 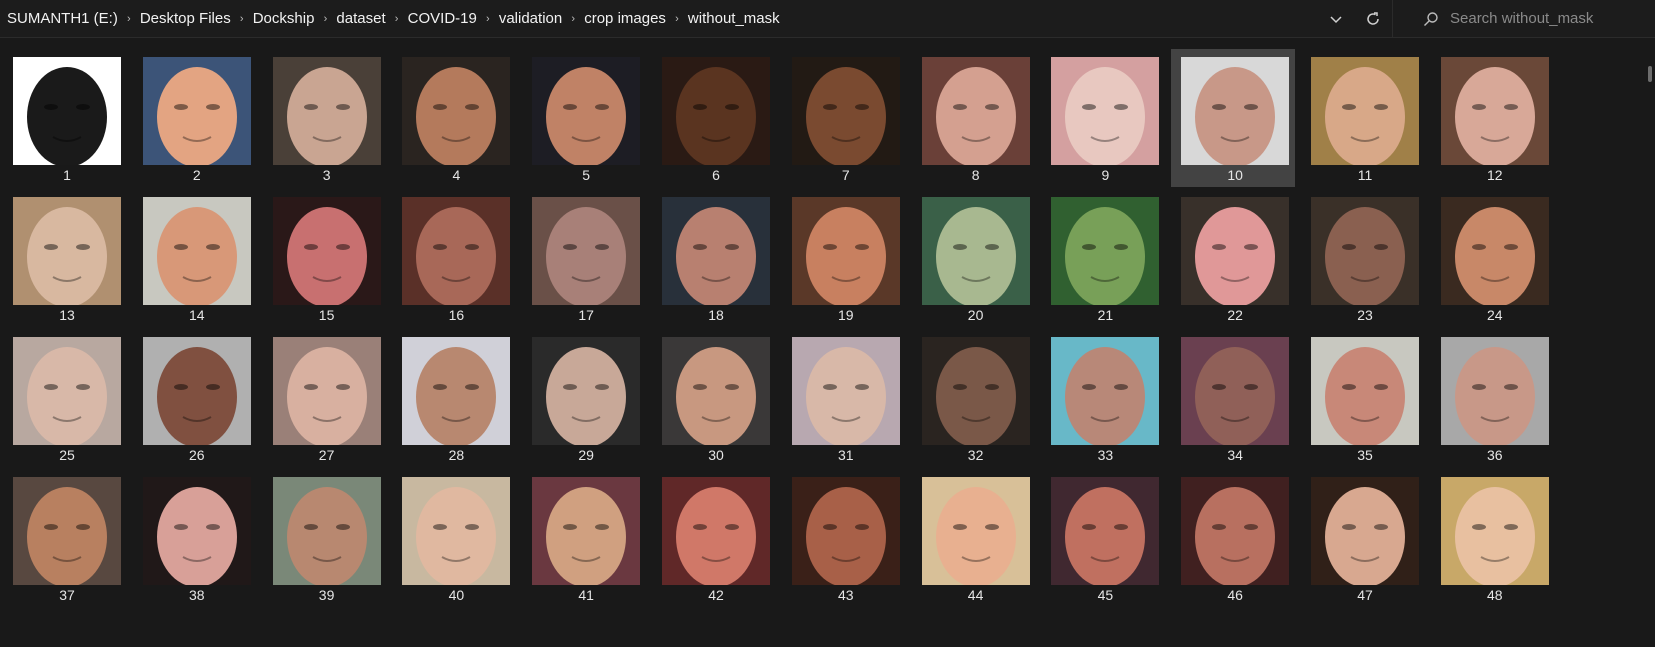 What do you see at coordinates (1495, 315) in the screenshot?
I see `file-name: 24` at bounding box center [1495, 315].